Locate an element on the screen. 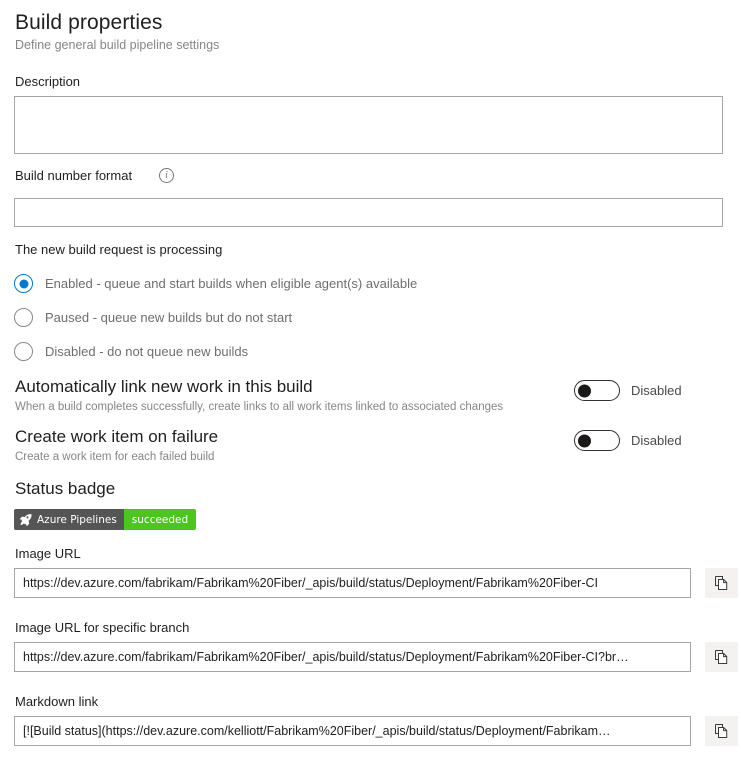 The width and height of the screenshot is (741, 759). copy-markdown-link-button is located at coordinates (721, 731).